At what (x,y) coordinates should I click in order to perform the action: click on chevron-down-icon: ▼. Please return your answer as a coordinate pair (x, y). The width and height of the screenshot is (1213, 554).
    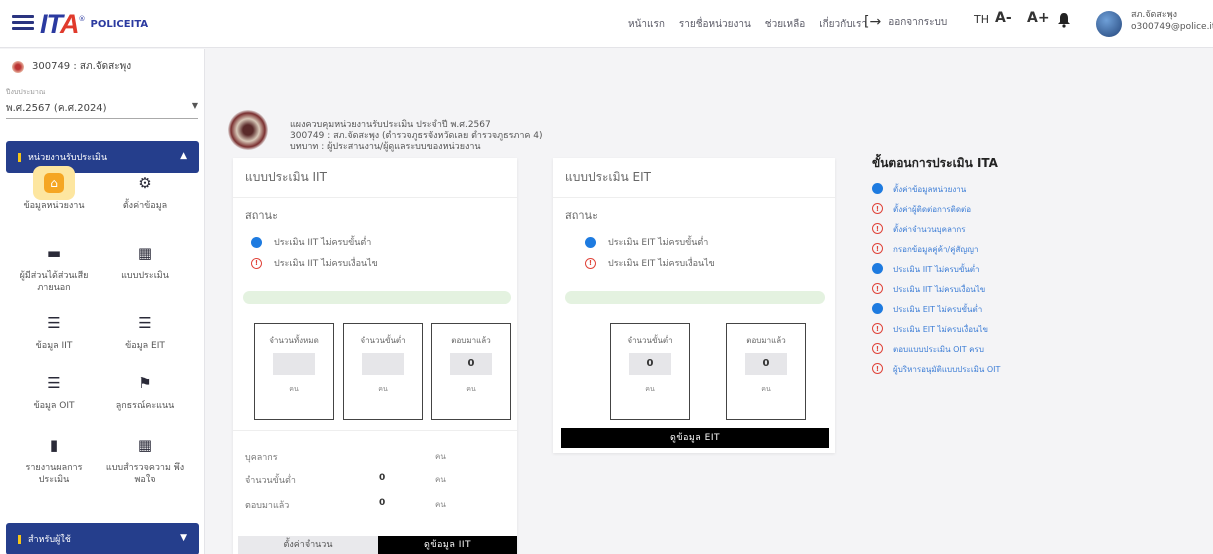
    Looking at the image, I should click on (183, 538).